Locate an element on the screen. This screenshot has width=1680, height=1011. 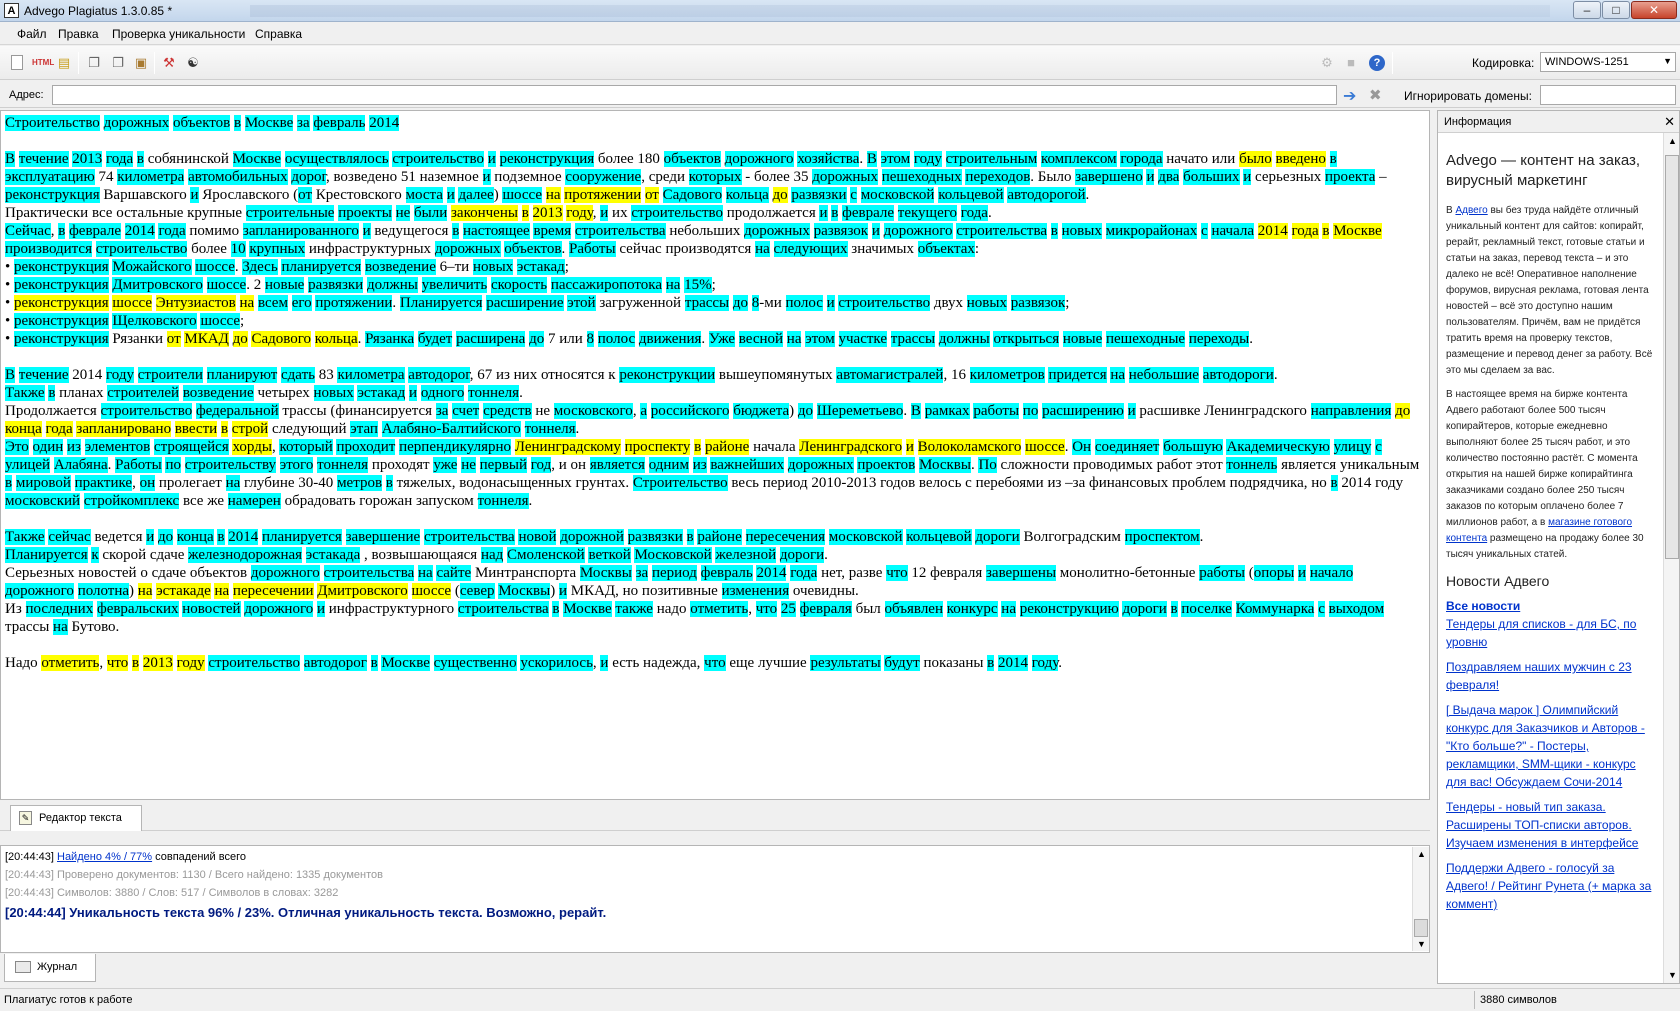
lock-icon: ■ is located at coordinates (1351, 63).